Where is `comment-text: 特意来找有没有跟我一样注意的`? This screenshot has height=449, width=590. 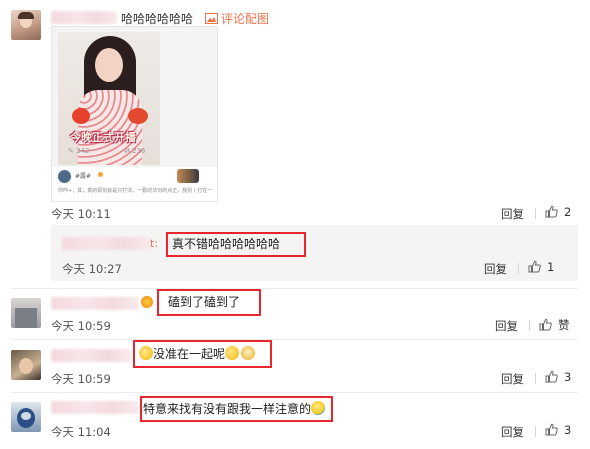
comment-text: 特意来找有没有跟我一样注意的 is located at coordinates (227, 409).